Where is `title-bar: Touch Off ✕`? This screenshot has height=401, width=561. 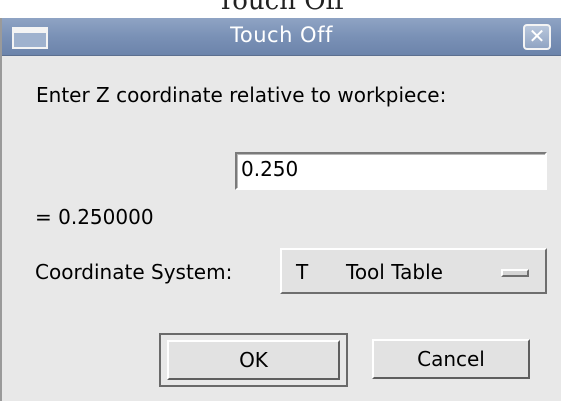
title-bar: Touch Off ✕ is located at coordinates (281, 37).